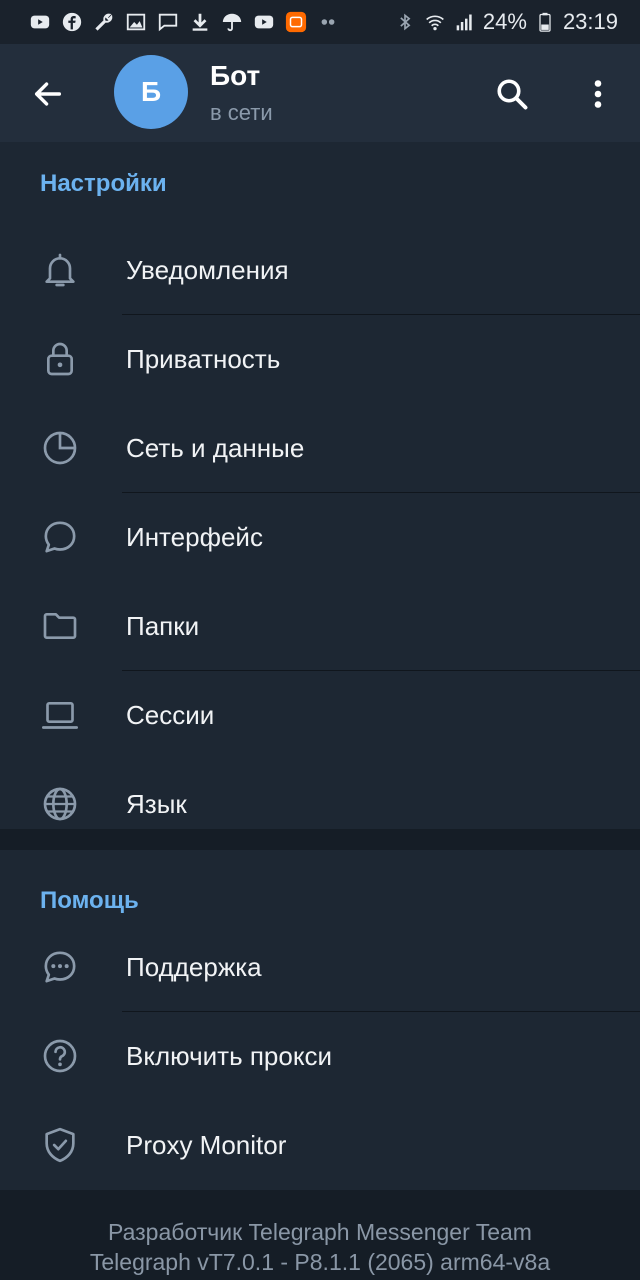 The image size is (640, 1280). I want to click on help-item-support: Поддержка, so click(320, 967).